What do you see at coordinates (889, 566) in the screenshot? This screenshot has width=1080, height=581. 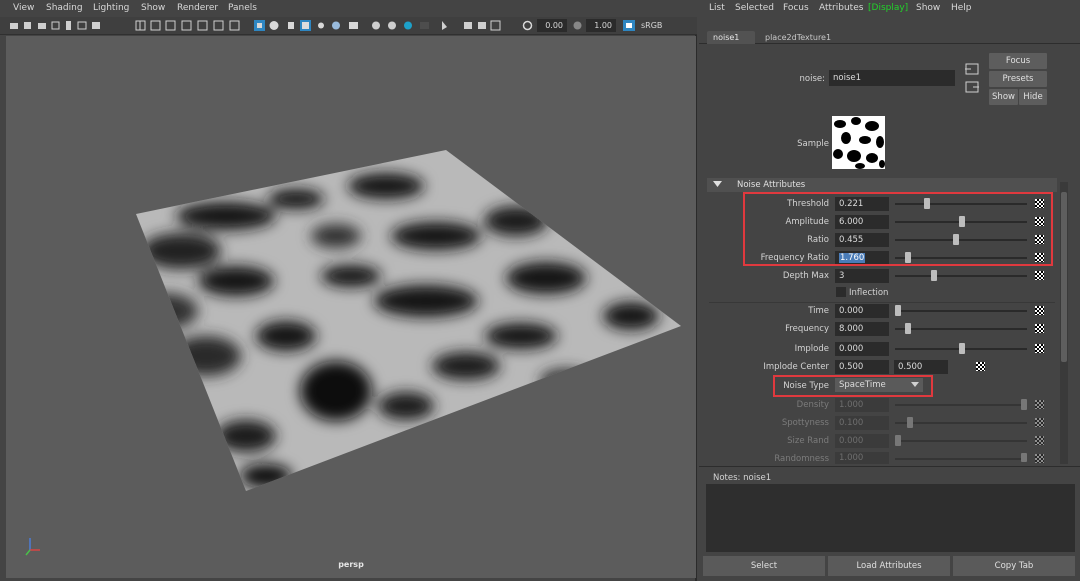 I see `load-attributes-button: Load Attributes` at bounding box center [889, 566].